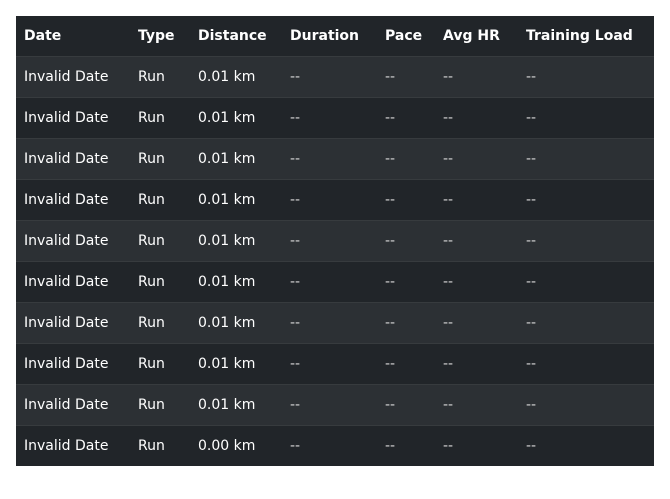 Image resolution: width=670 pixels, height=499 pixels. I want to click on header-avg-hr: Avg HR, so click(471, 35).